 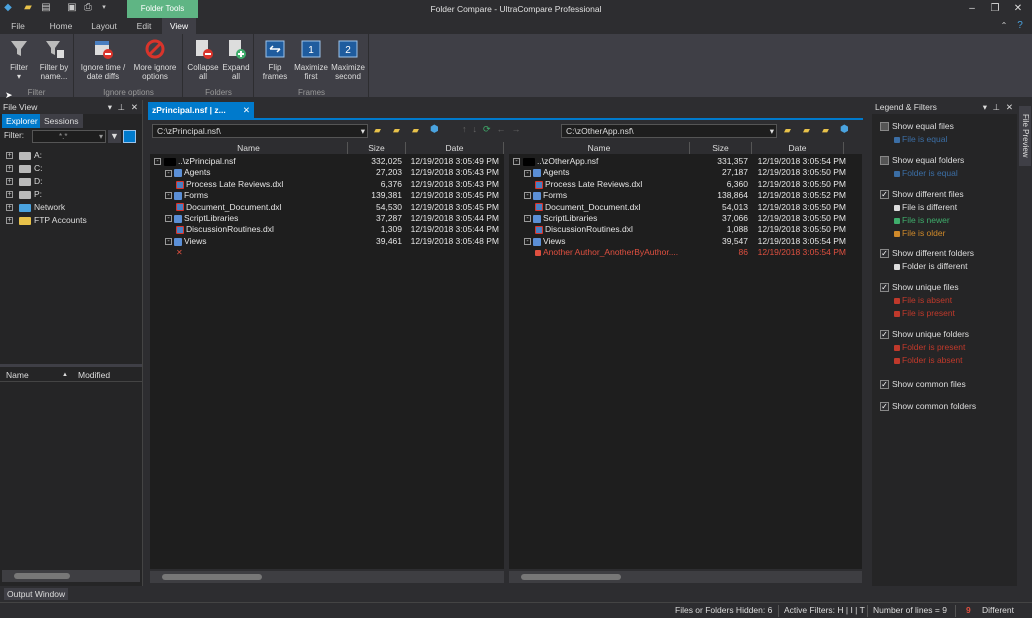 I want to click on compare-row: - Agents 27,203 12/19/2018 3:05:43 PM, so click(x=327, y=172).